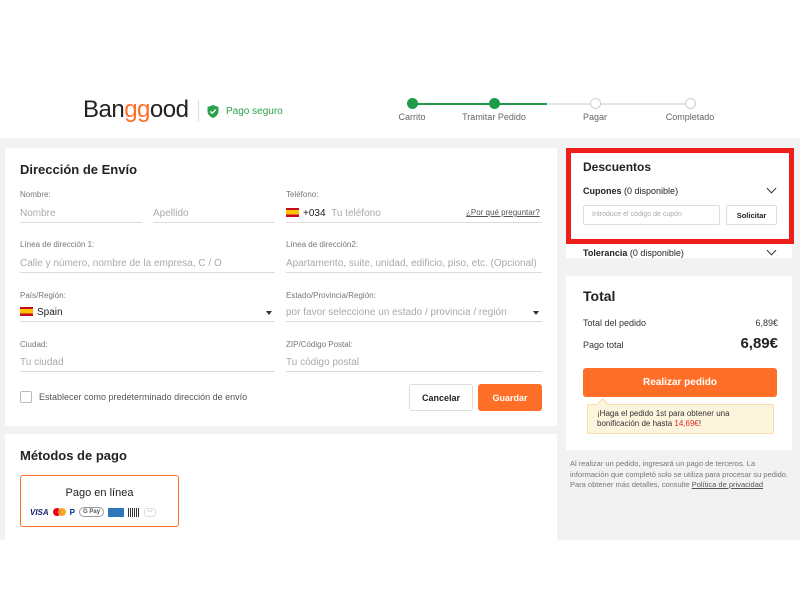  Describe the element at coordinates (690, 103) in the screenshot. I see `step-dot-complete` at that location.